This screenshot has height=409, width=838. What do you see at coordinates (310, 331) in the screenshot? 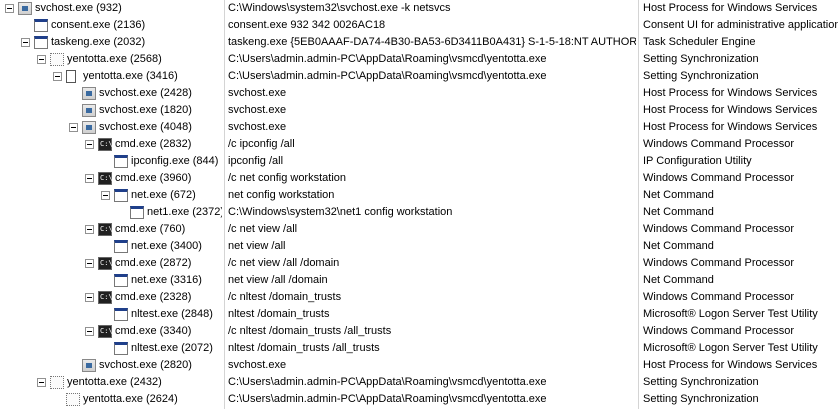
I see `command-line: /c nltest /domain_trusts /all_trusts` at bounding box center [310, 331].